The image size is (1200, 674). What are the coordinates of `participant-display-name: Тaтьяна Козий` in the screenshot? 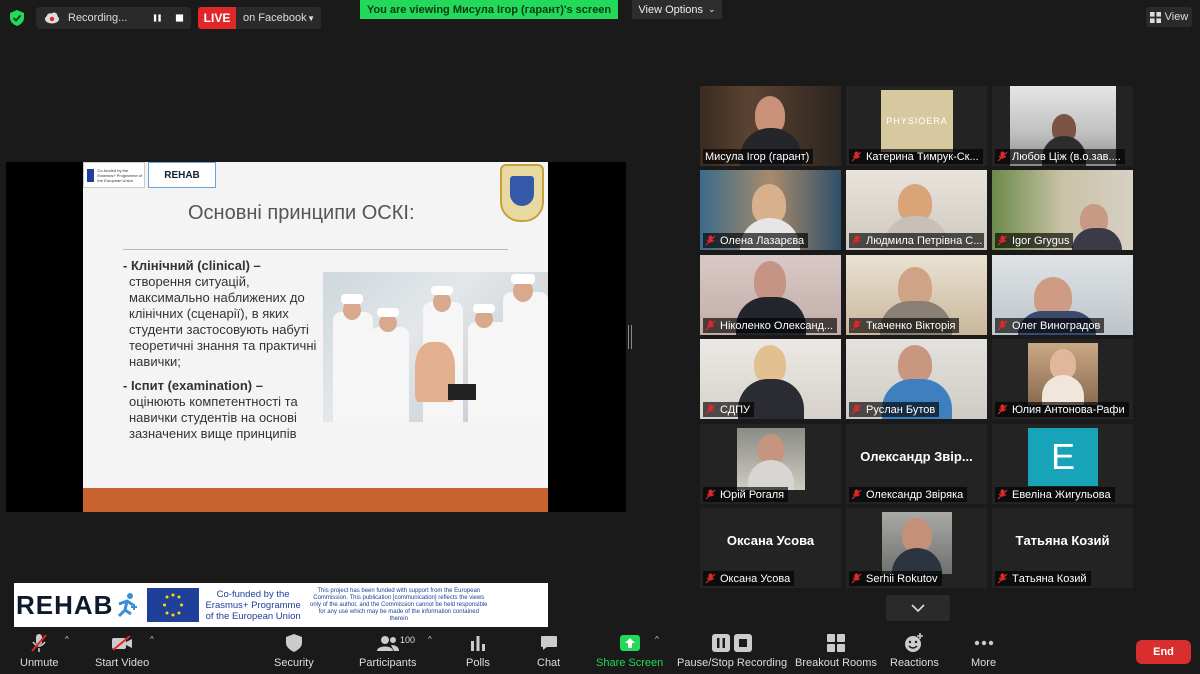 It's located at (1062, 540).